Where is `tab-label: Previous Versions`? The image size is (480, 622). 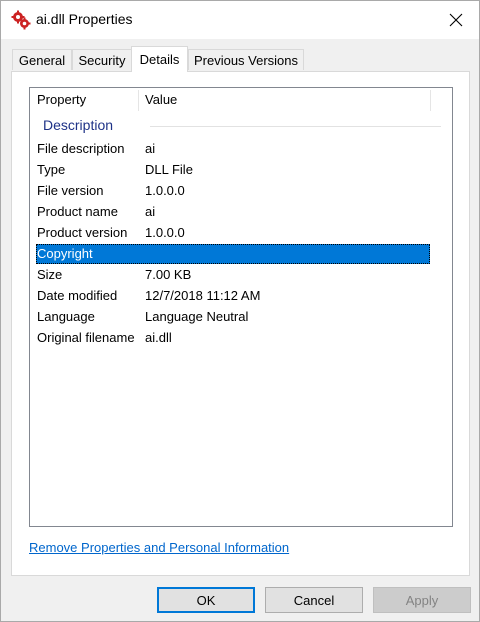
tab-label: Previous Versions is located at coordinates (246, 60).